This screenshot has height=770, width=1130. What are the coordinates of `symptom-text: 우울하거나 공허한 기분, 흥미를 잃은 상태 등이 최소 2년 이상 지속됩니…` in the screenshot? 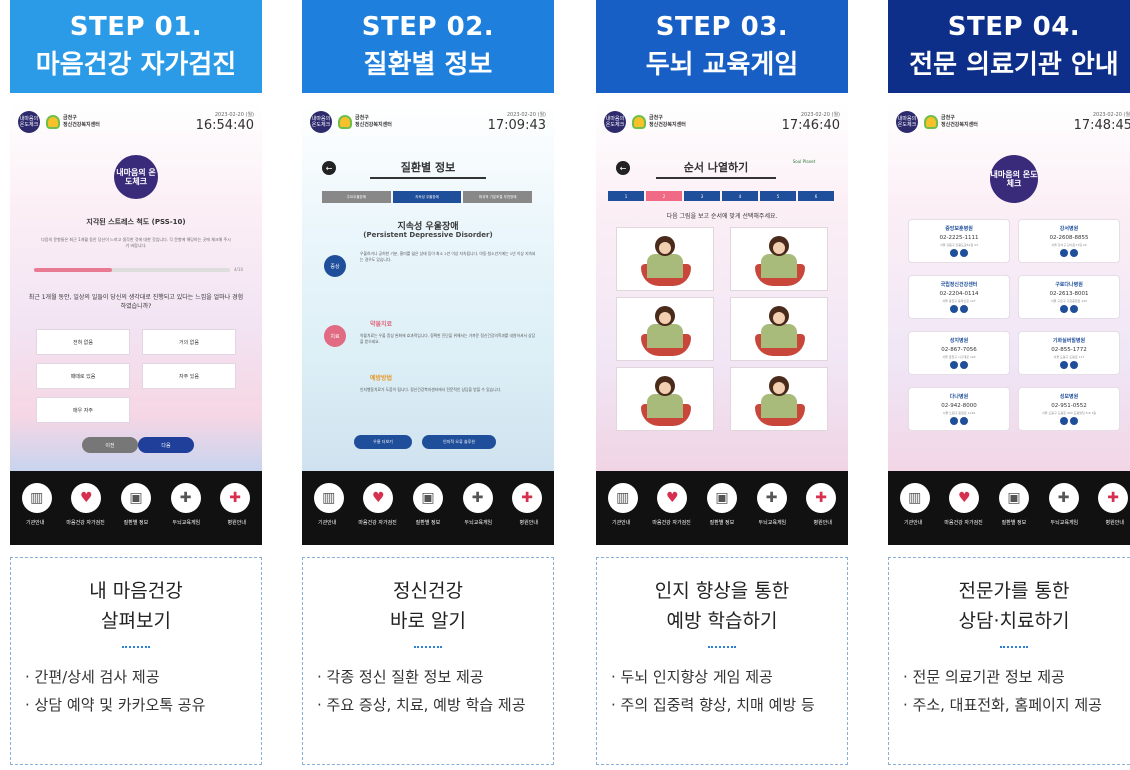 It's located at (448, 256).